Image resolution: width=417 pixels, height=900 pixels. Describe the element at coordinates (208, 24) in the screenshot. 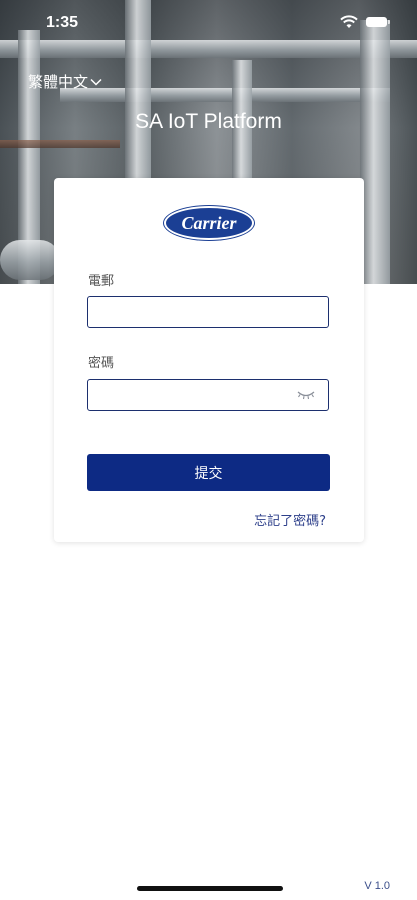

I see `status-bar: 1:35` at that location.